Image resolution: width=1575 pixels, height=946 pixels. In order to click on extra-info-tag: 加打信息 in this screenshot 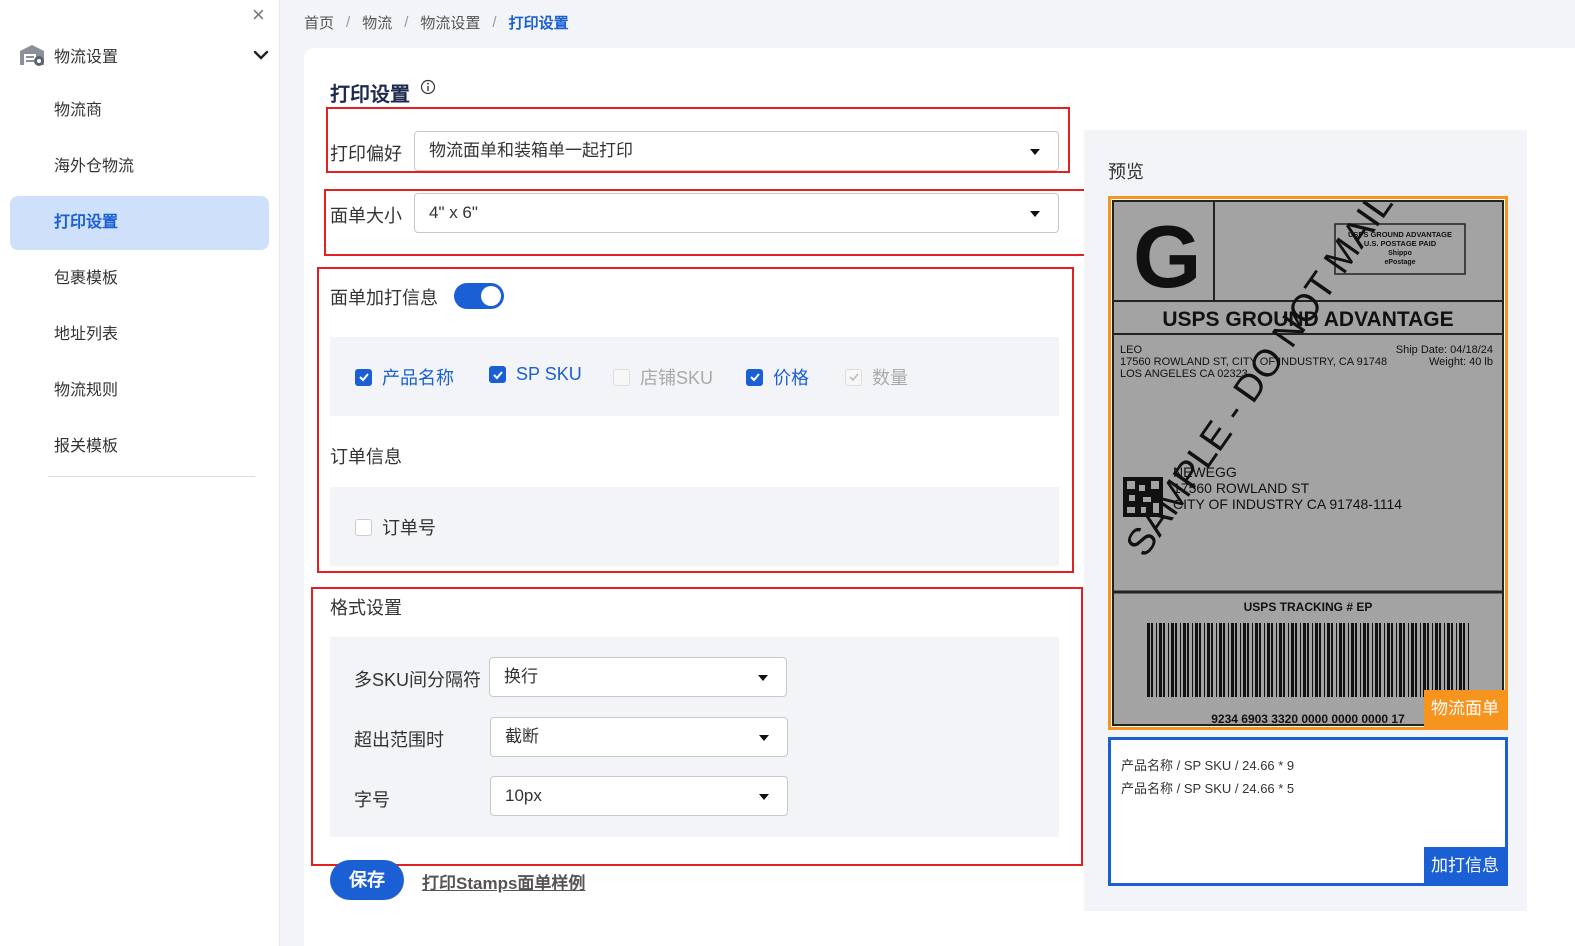, I will do `click(1465, 866)`.